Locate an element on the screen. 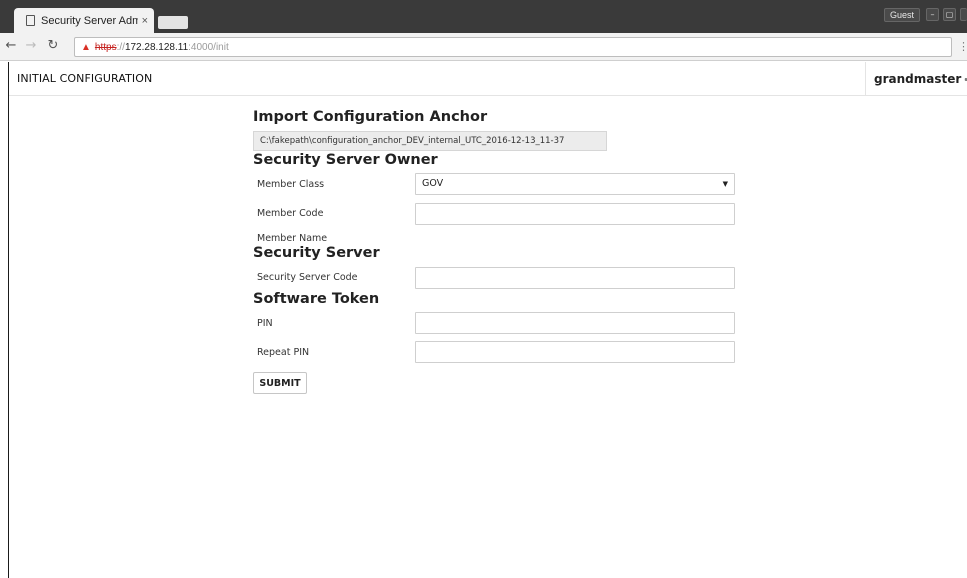 This screenshot has width=967, height=578. user-menu: grandmaster is located at coordinates (916, 79).